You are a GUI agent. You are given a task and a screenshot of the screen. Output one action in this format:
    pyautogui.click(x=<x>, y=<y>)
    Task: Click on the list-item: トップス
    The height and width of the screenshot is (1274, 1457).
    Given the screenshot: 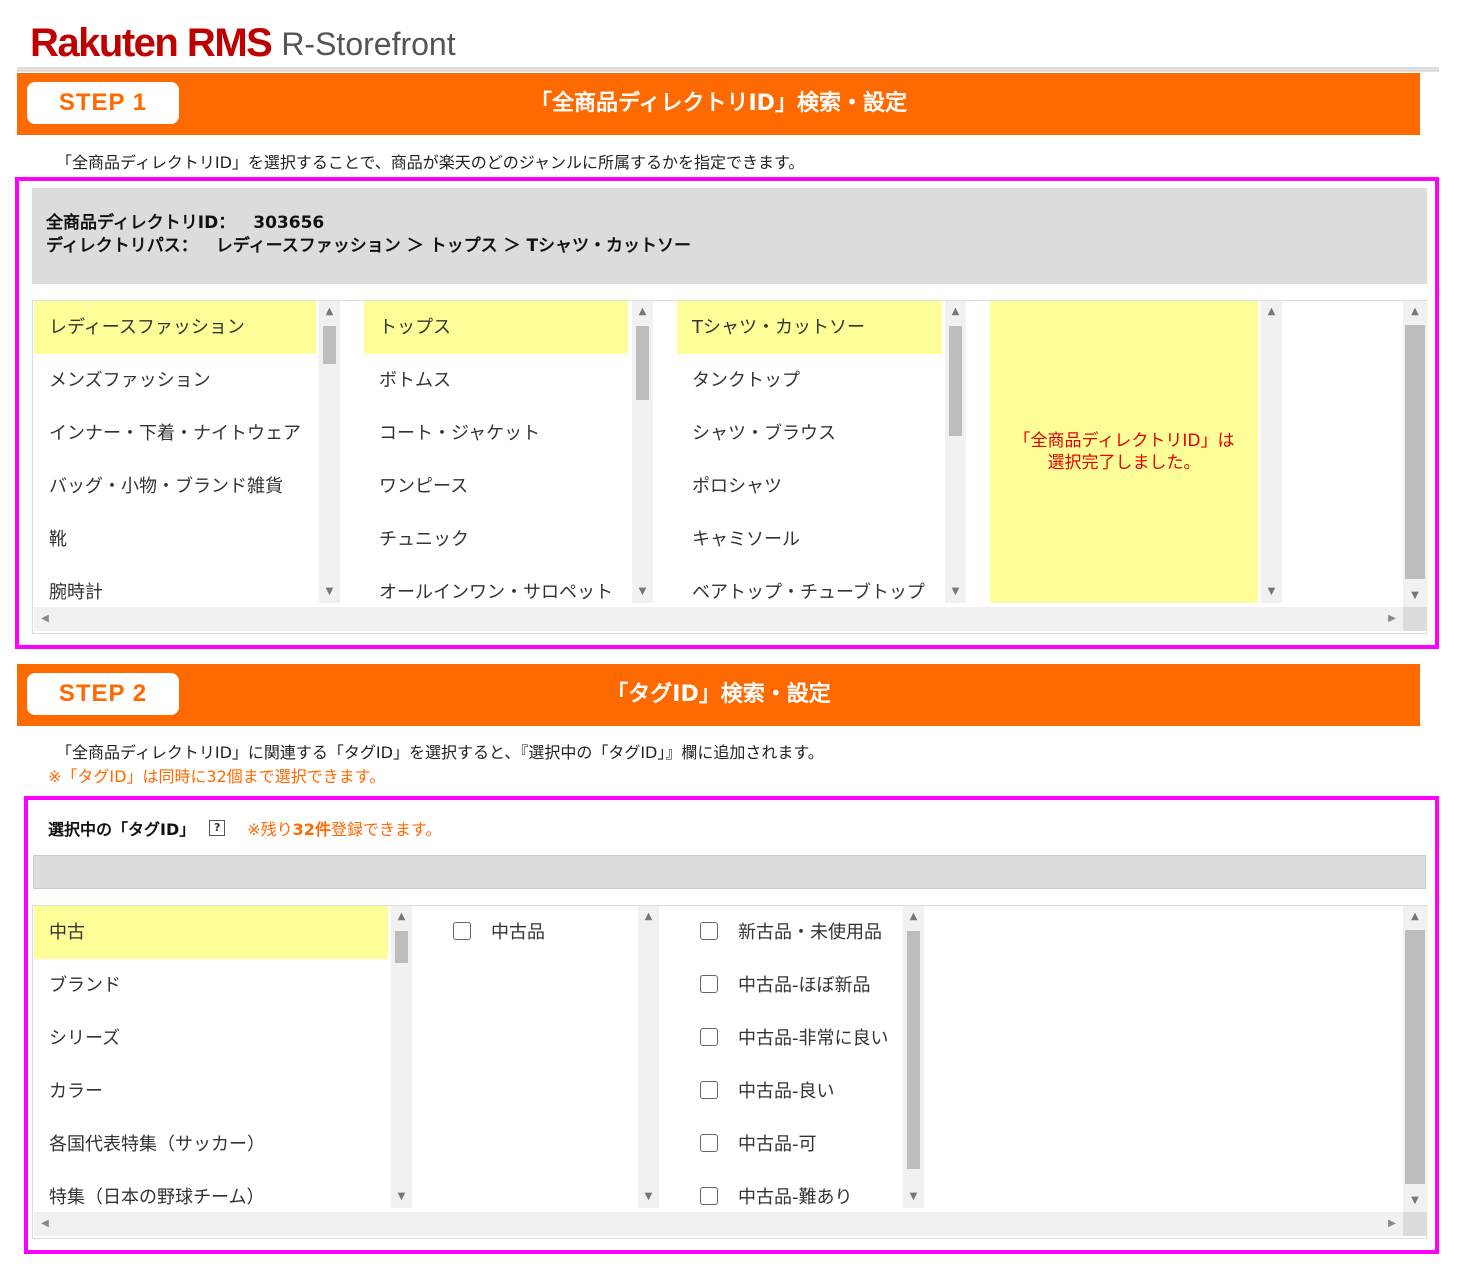 What is the action you would take?
    pyautogui.click(x=496, y=327)
    